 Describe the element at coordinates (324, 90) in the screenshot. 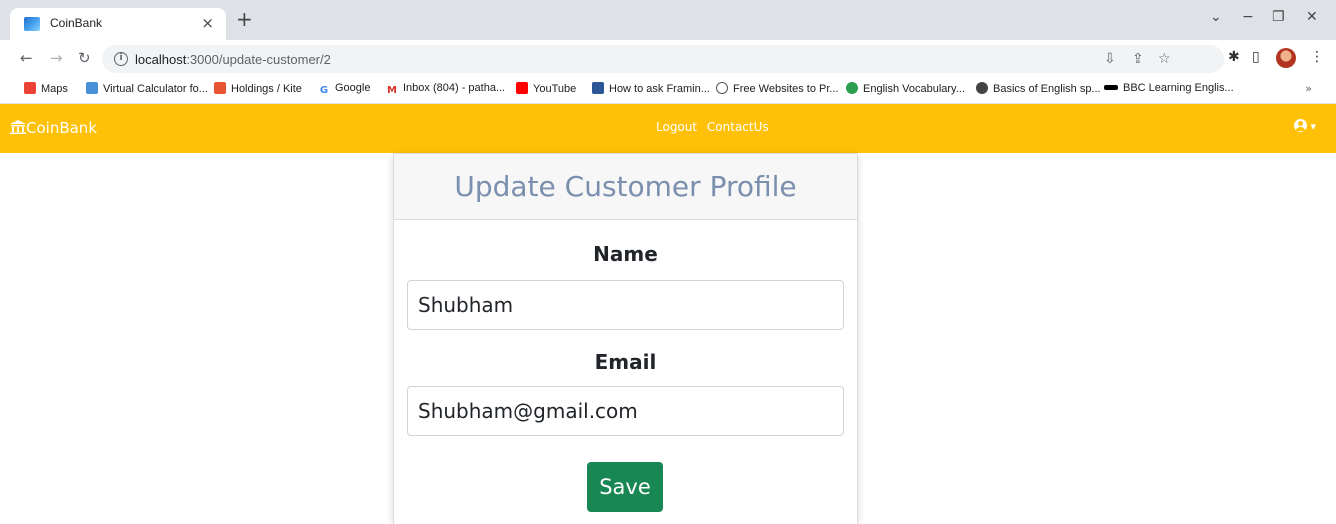

I see `google-icon: G` at that location.